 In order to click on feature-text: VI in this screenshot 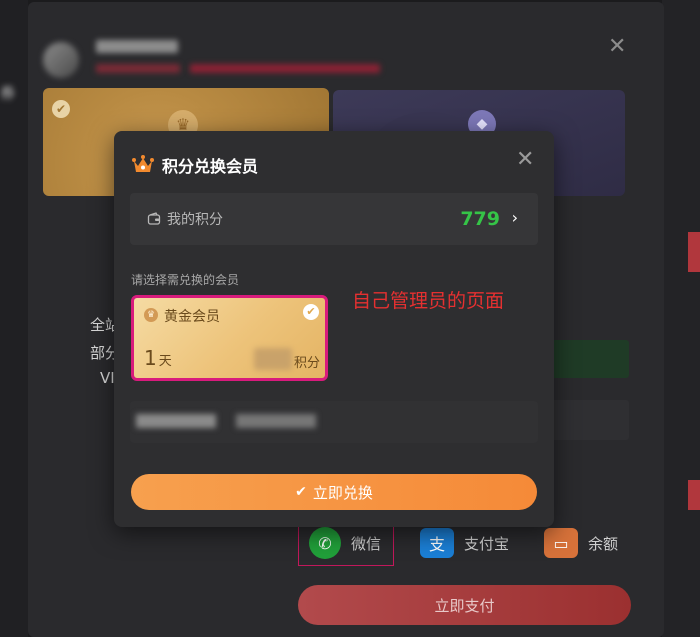, I will do `click(107, 378)`.